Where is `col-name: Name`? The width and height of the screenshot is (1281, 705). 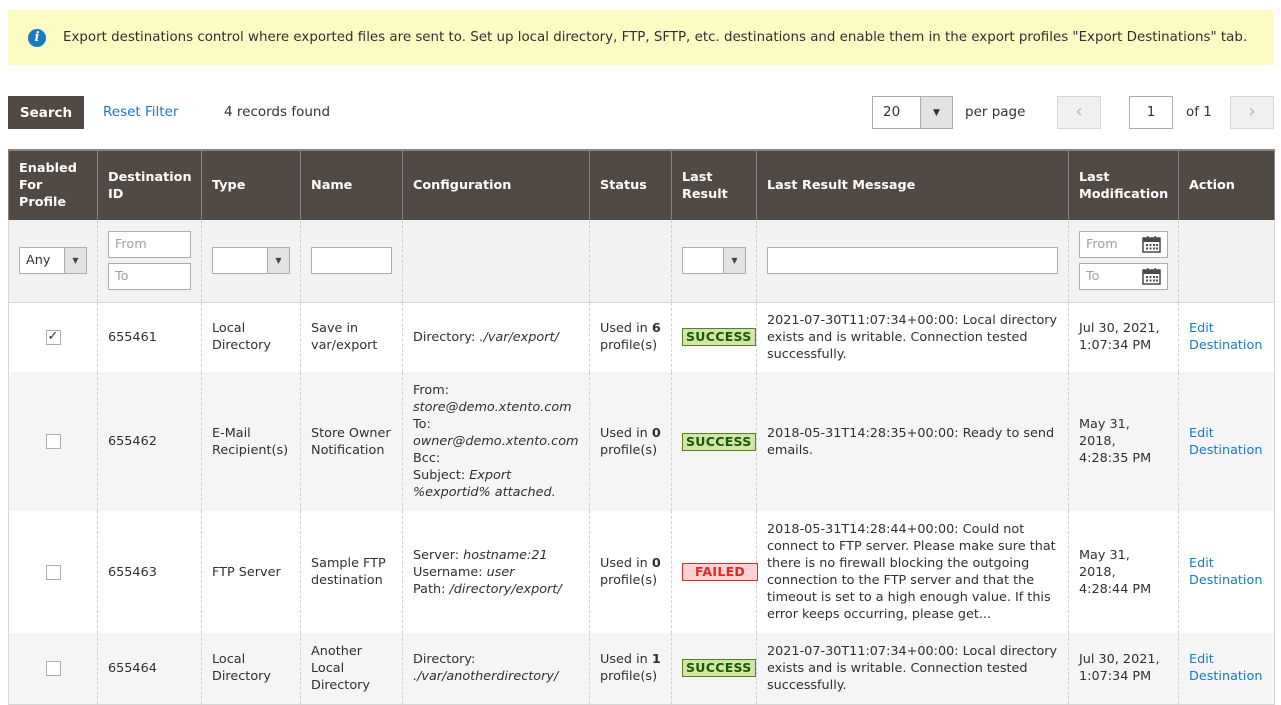
col-name: Name is located at coordinates (351, 184).